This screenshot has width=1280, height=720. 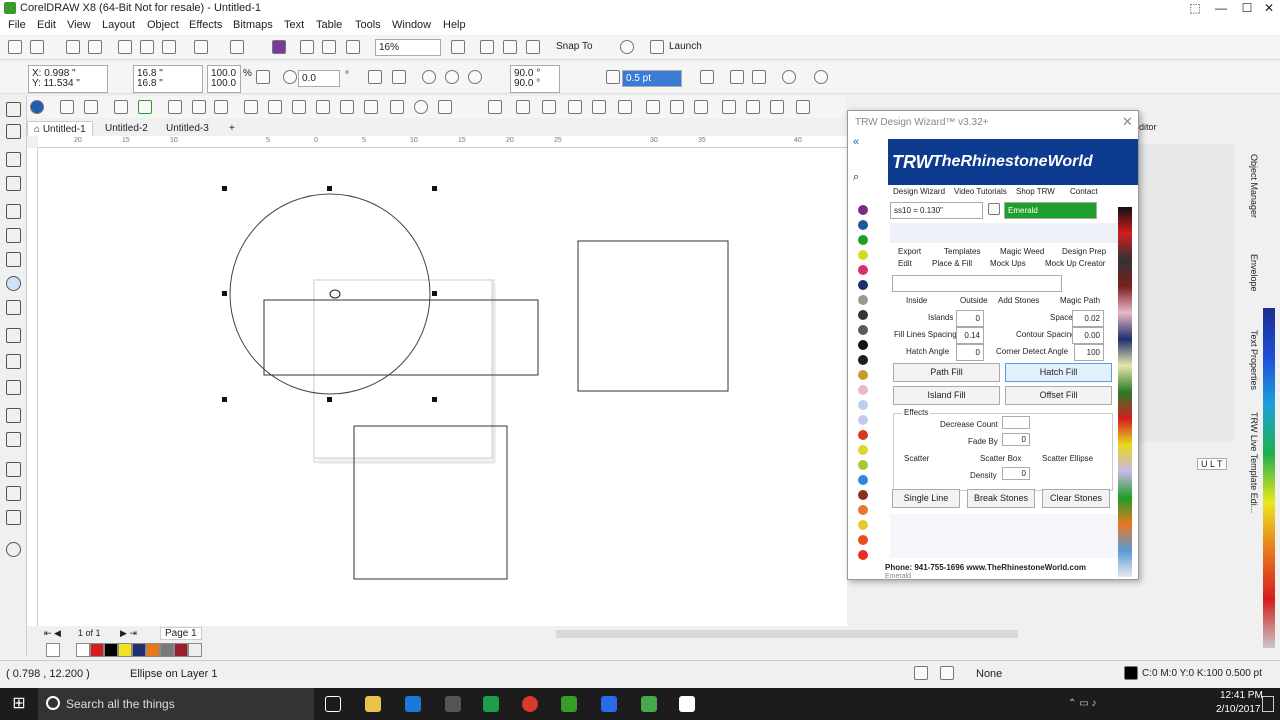 What do you see at coordinates (73, 47) in the screenshot?
I see `save-icon` at bounding box center [73, 47].